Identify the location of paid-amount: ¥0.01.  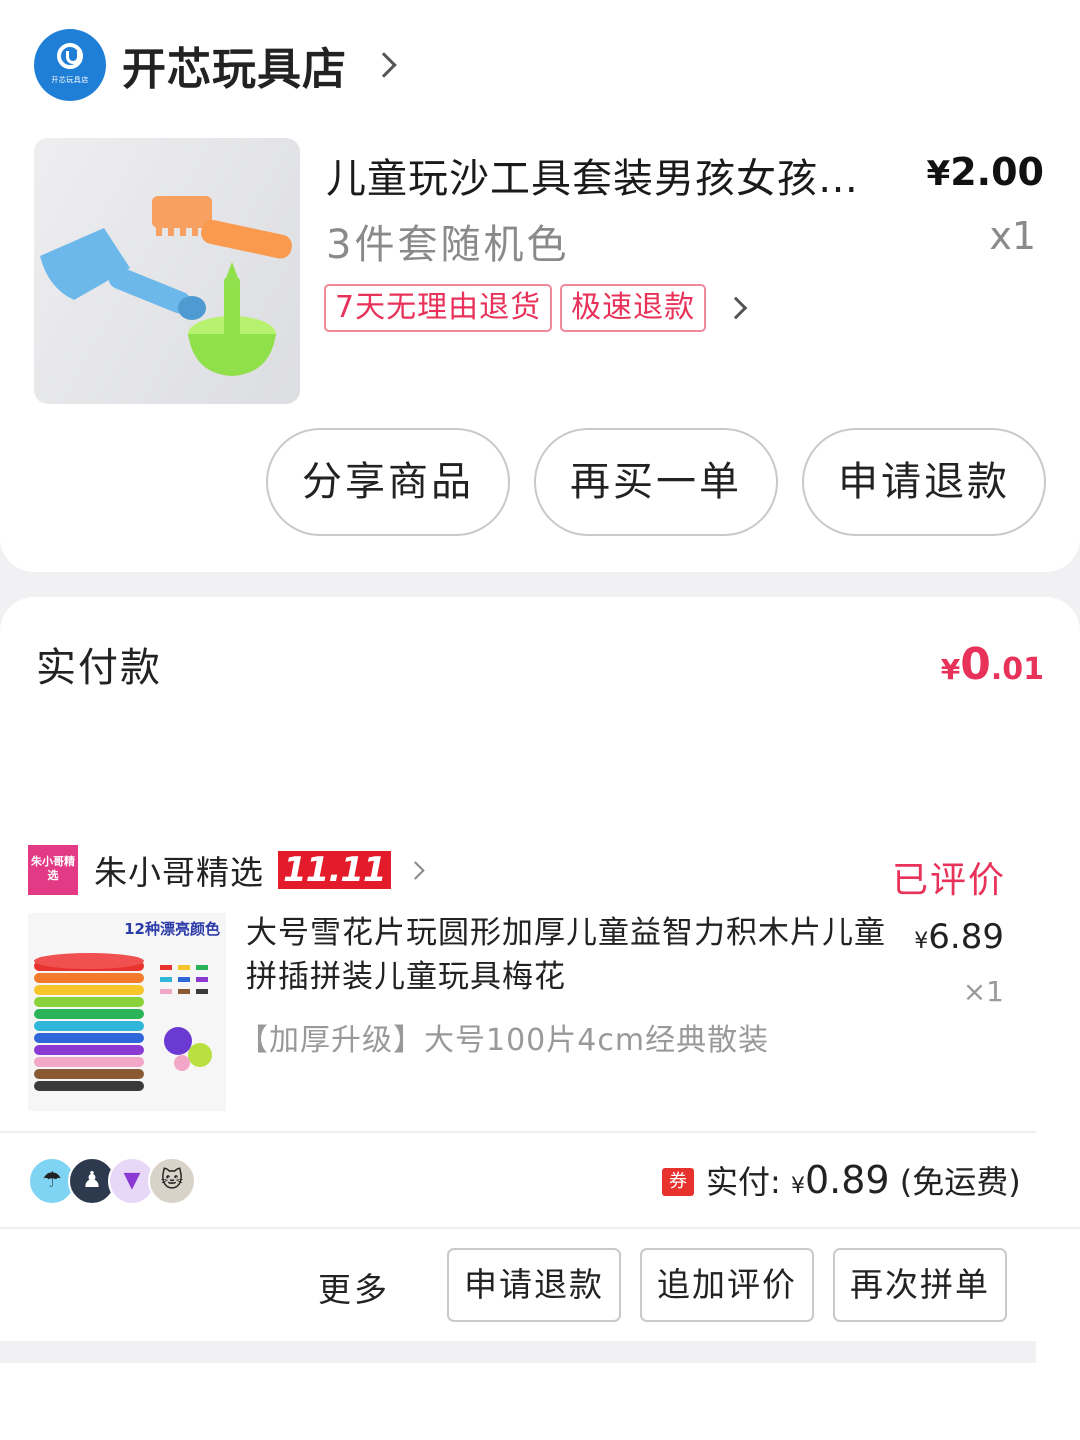
(992, 664).